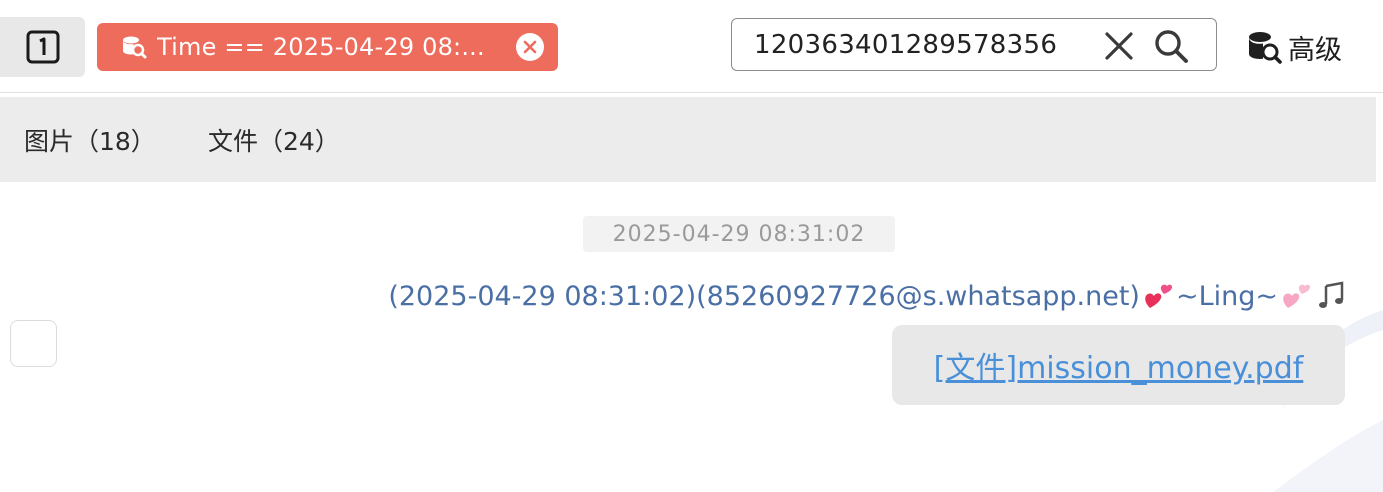 This screenshot has height=492, width=1383. I want to click on tab-files: 文件（24）, so click(274, 139).